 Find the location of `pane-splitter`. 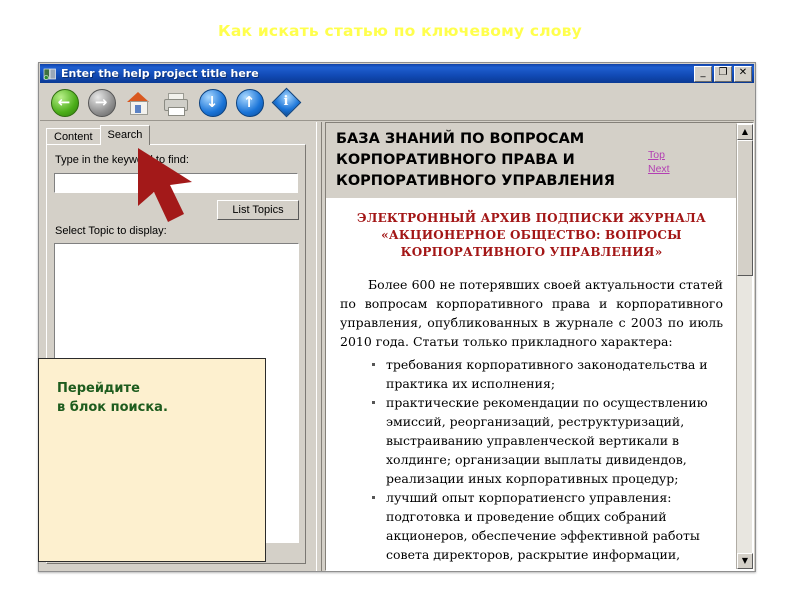

pane-splitter is located at coordinates (318, 346).